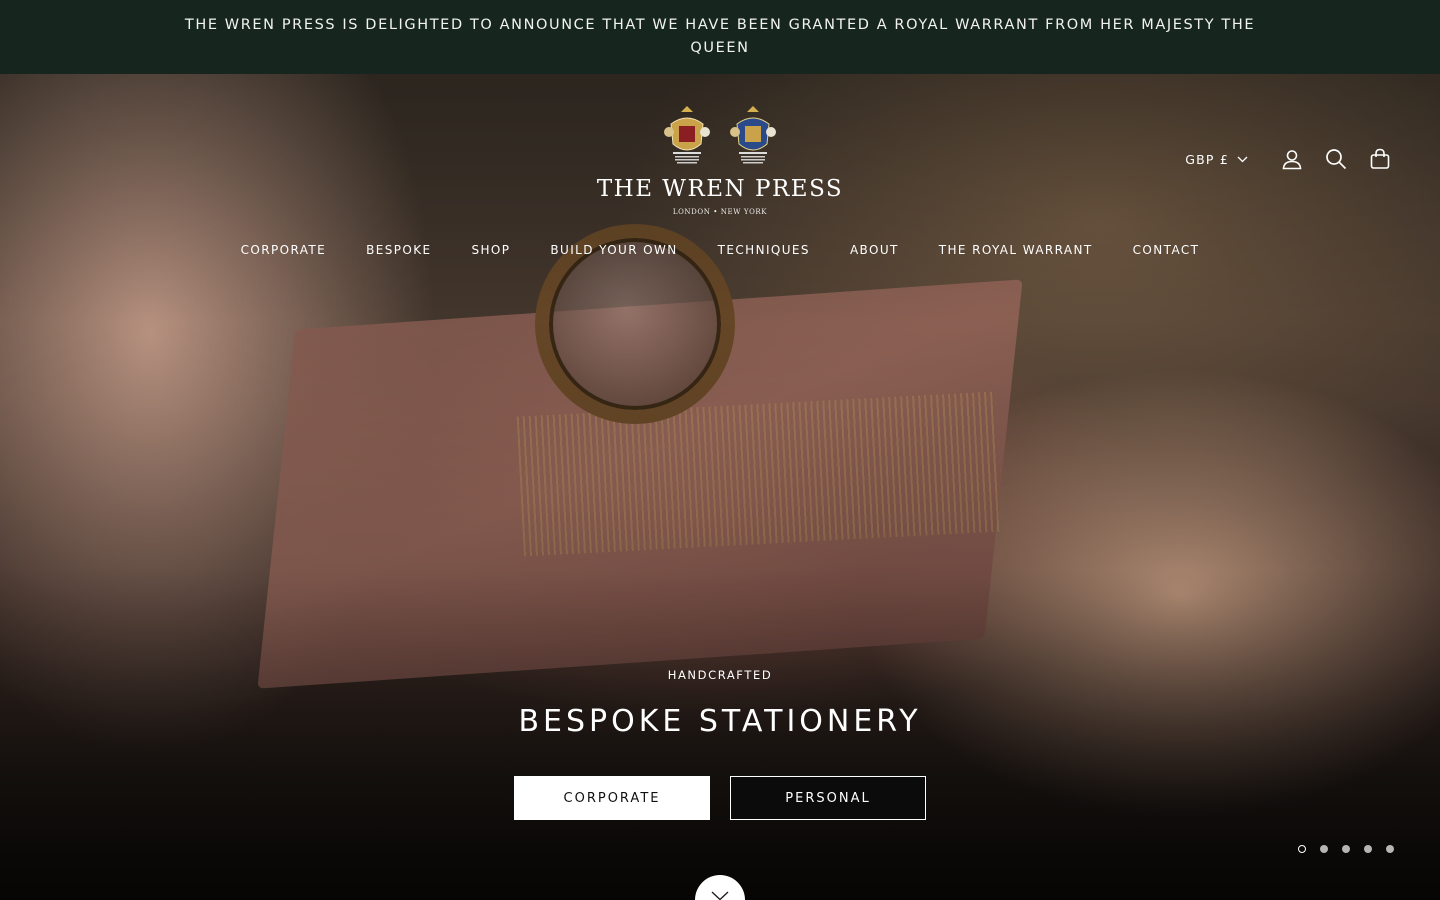 The image size is (1440, 900). I want to click on hero-title: BESPOKE STATIONERY, so click(720, 721).